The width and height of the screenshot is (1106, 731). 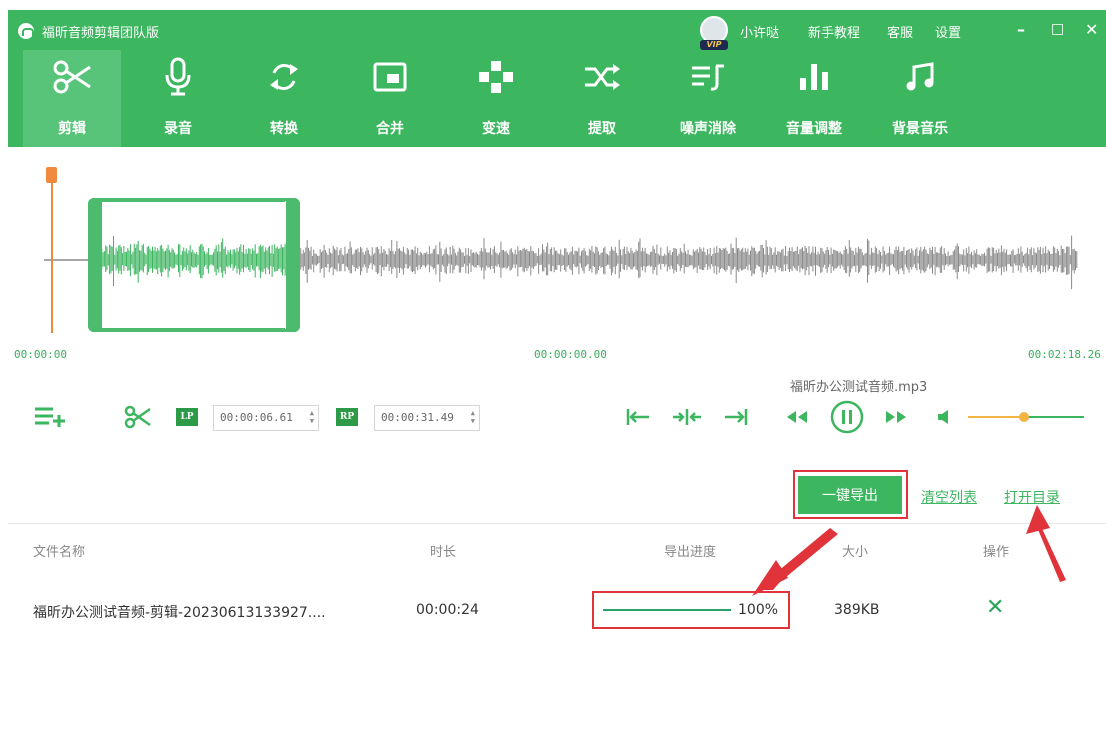 What do you see at coordinates (1064, 354) in the screenshot?
I see `time-end: 00:02:18.26` at bounding box center [1064, 354].